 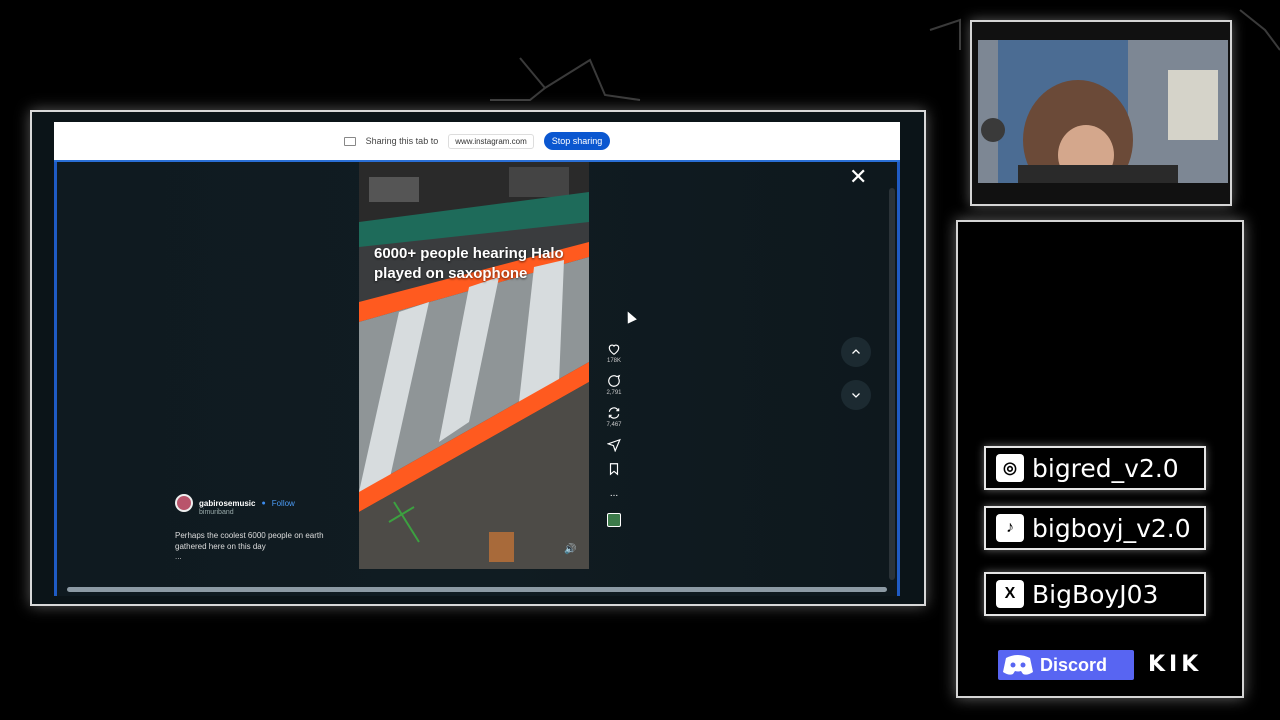 I want to click on verified-icon: ●, so click(x=263, y=503).